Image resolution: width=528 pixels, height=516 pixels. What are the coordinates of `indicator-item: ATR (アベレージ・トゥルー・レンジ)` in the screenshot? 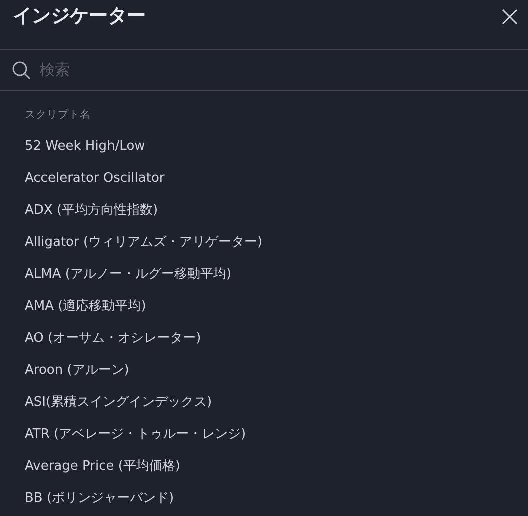 It's located at (135, 434).